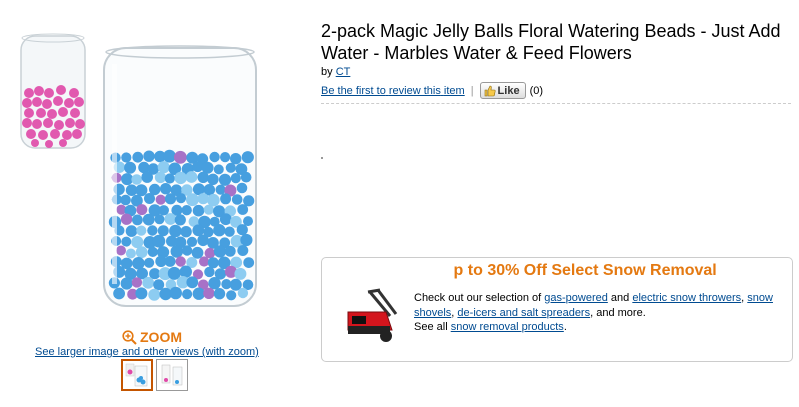 The height and width of the screenshot is (407, 799). I want to click on promo-title: Up to 30% Off Select Snow Removal, so click(579, 271).